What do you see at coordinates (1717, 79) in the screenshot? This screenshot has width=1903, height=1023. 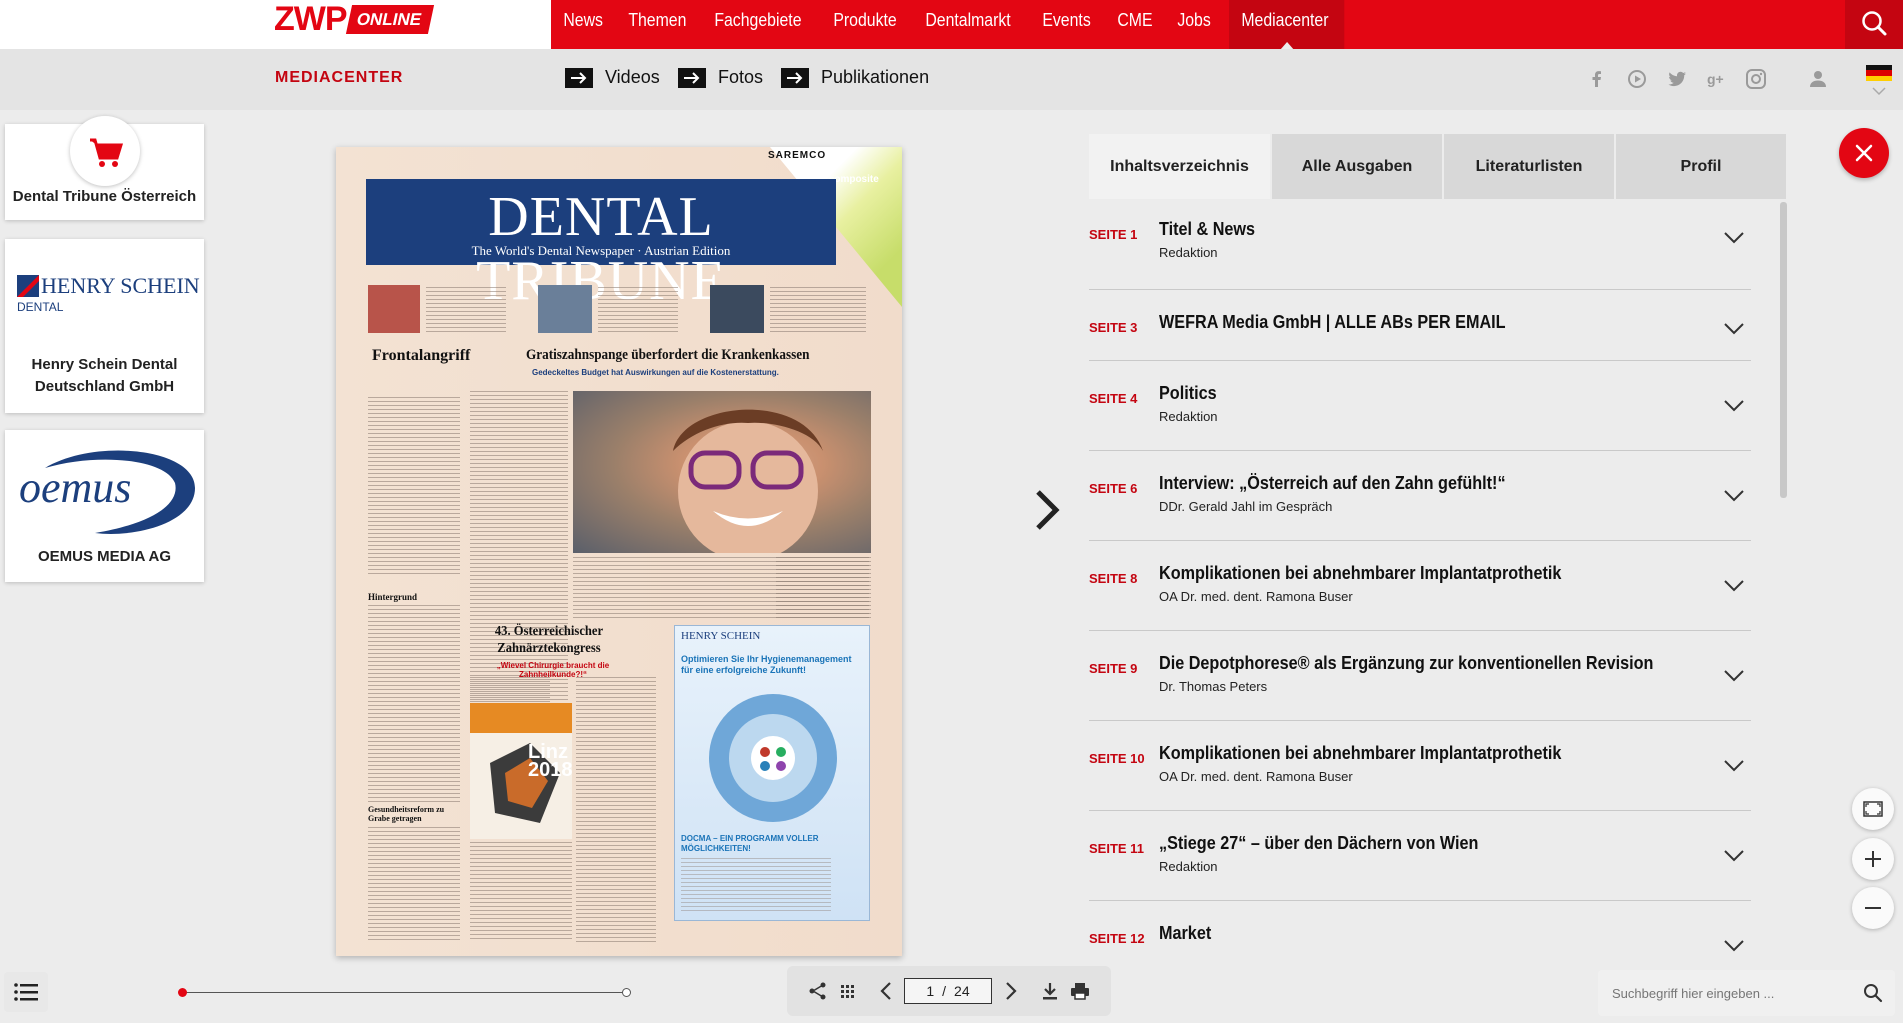 I see `google-plus-icon: g+` at bounding box center [1717, 79].